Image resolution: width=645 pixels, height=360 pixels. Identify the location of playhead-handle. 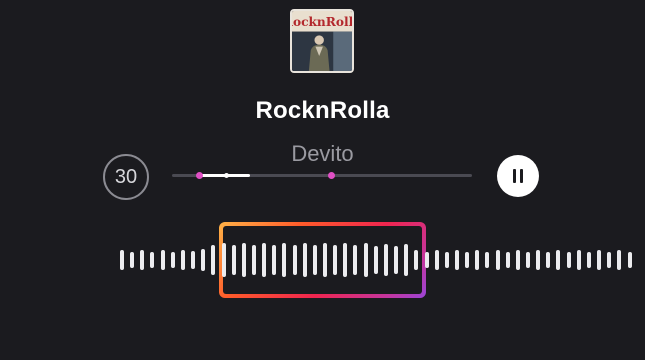
(226, 175).